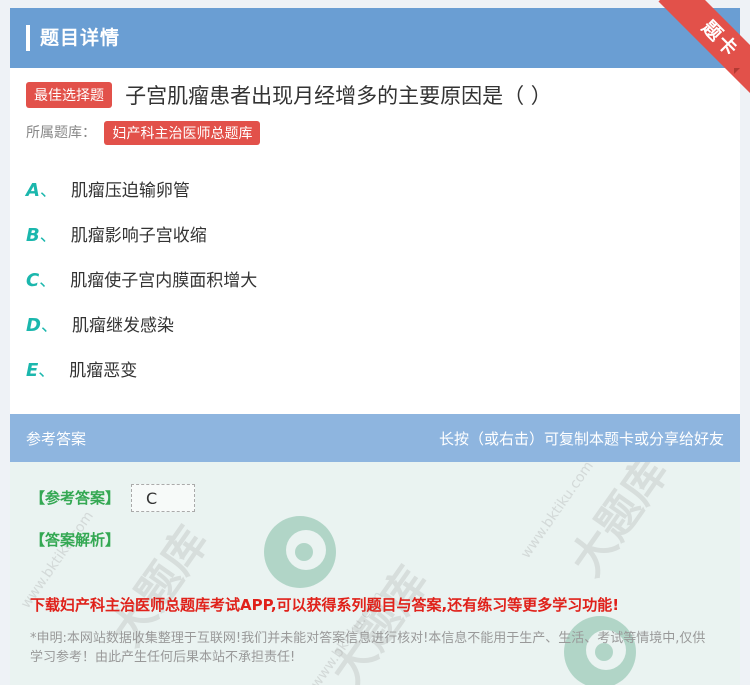 The width and height of the screenshot is (750, 685). Describe the element at coordinates (581, 439) in the screenshot. I see `share-hint: 长按（或右击）可复制本题卡或分享给好友` at that location.